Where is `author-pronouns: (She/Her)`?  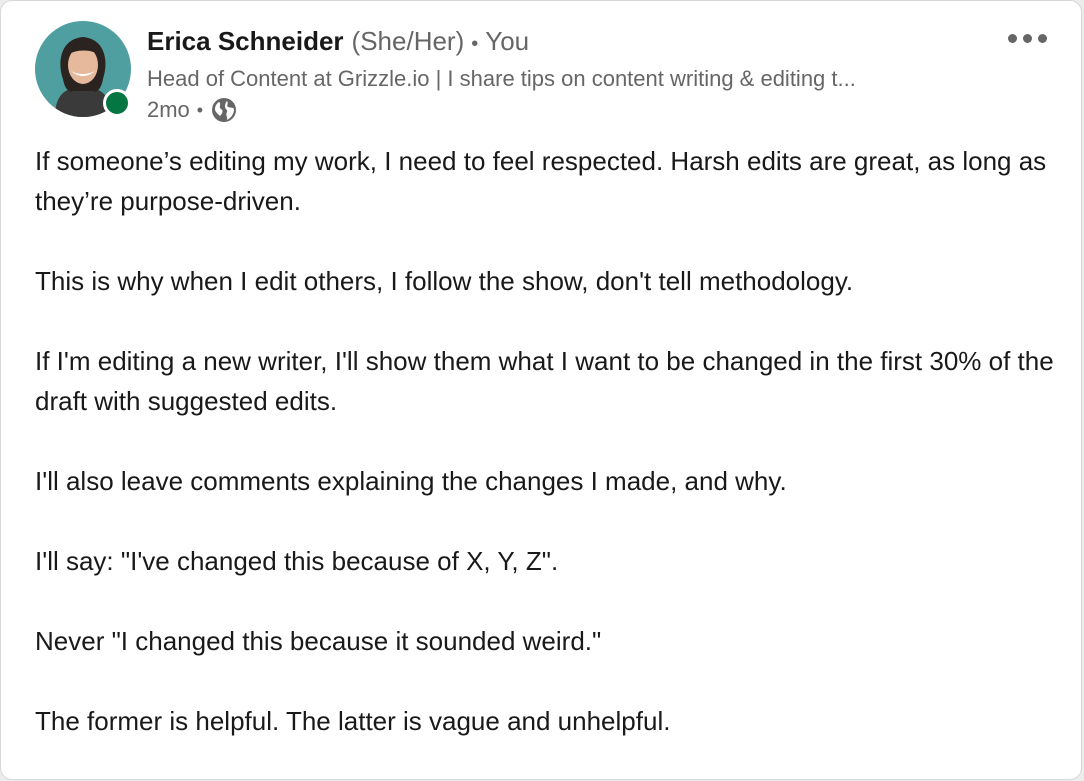 author-pronouns: (She/Her) is located at coordinates (408, 41).